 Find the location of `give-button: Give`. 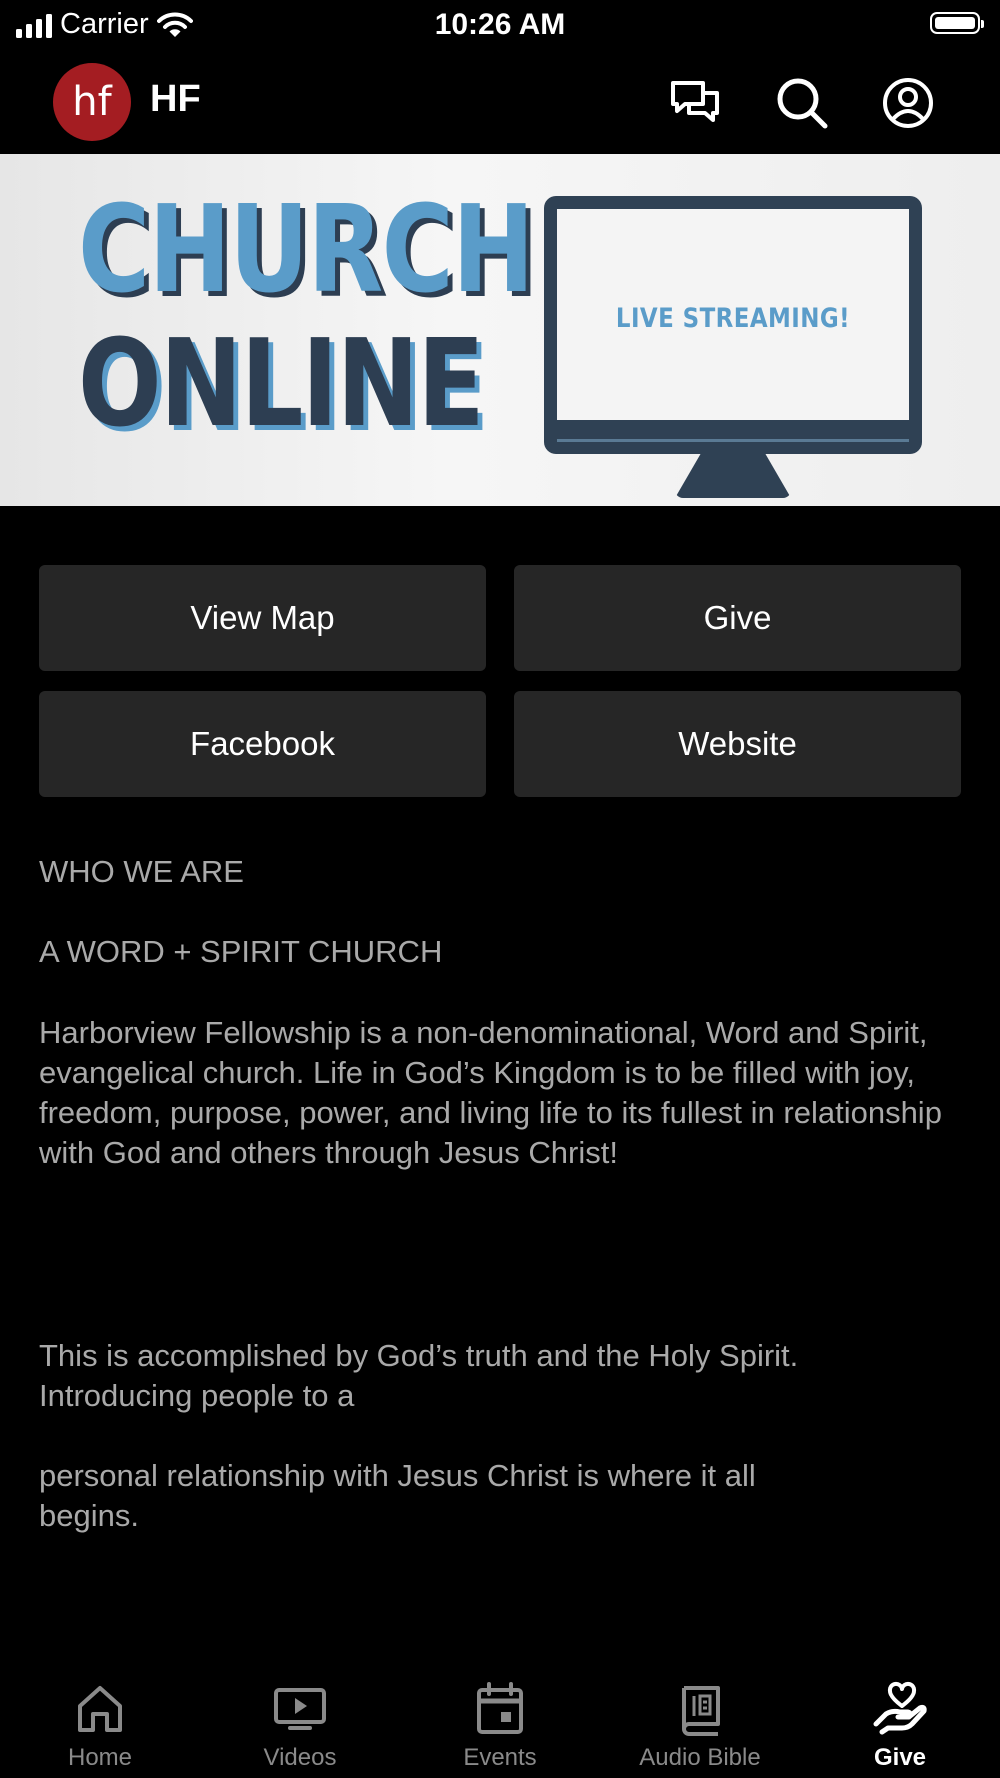

give-button: Give is located at coordinates (737, 618).